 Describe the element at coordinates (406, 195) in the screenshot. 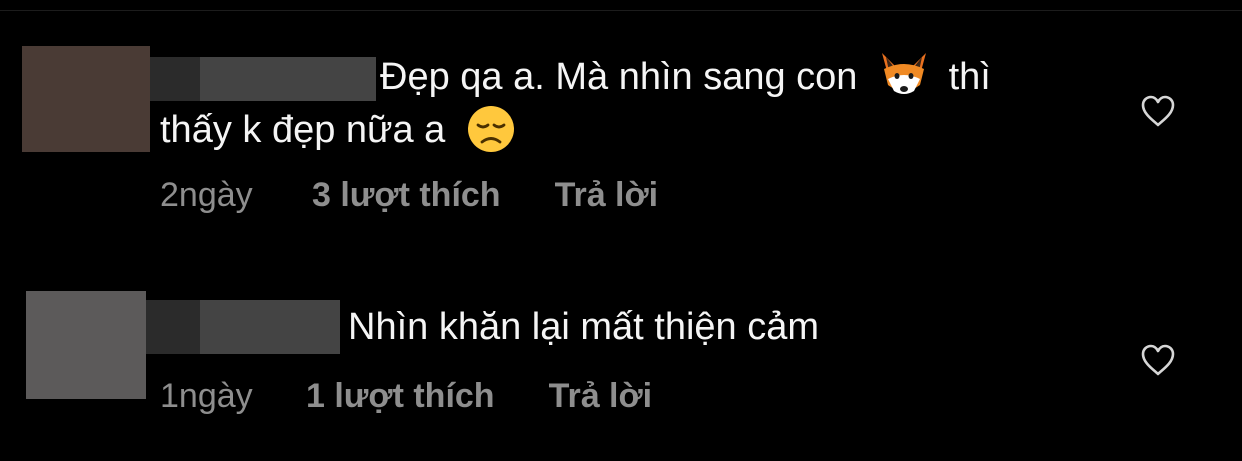

I see `likes-count: 3 lượt thích` at that location.